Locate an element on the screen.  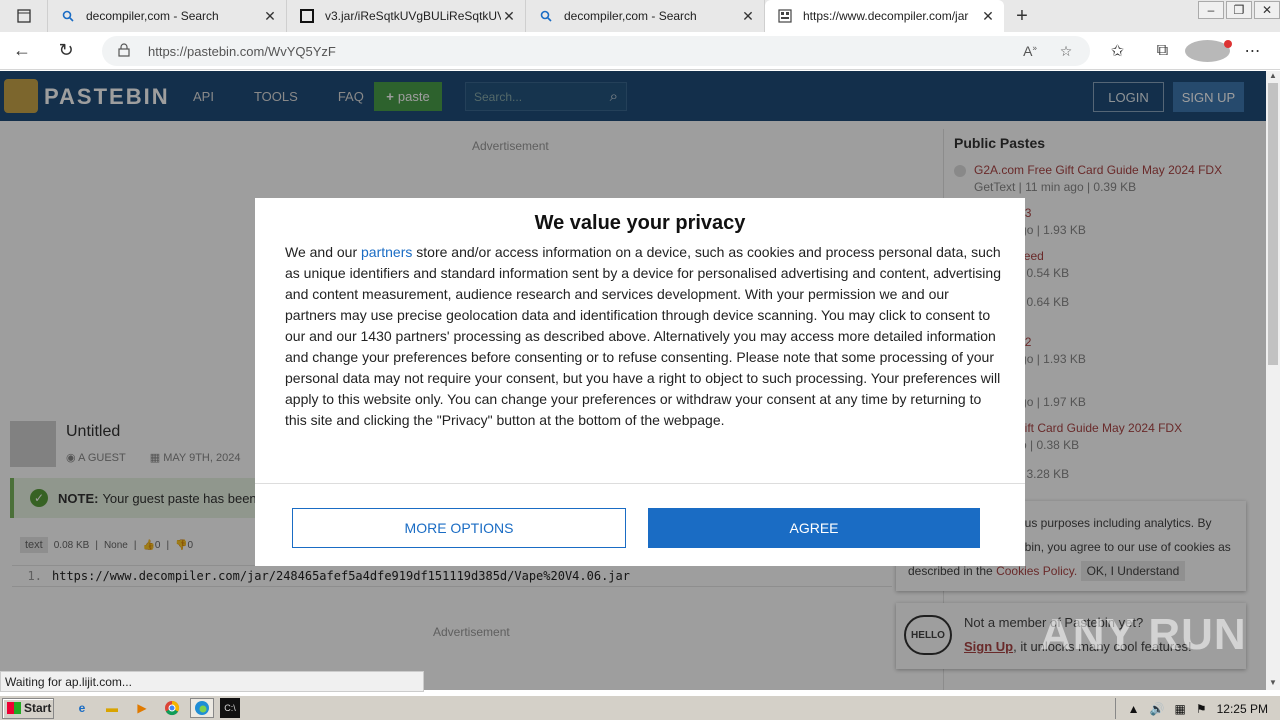
refresh-icon: ↻ is located at coordinates (66, 50).